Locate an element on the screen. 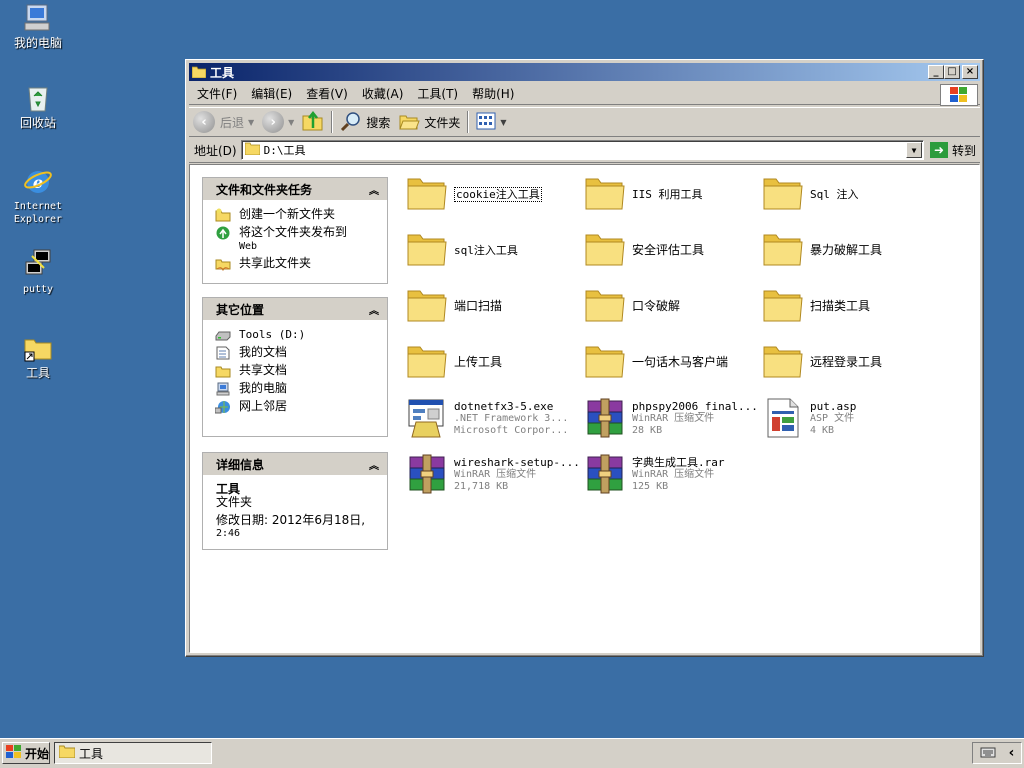  details-type: 文件夹 is located at coordinates (234, 502).